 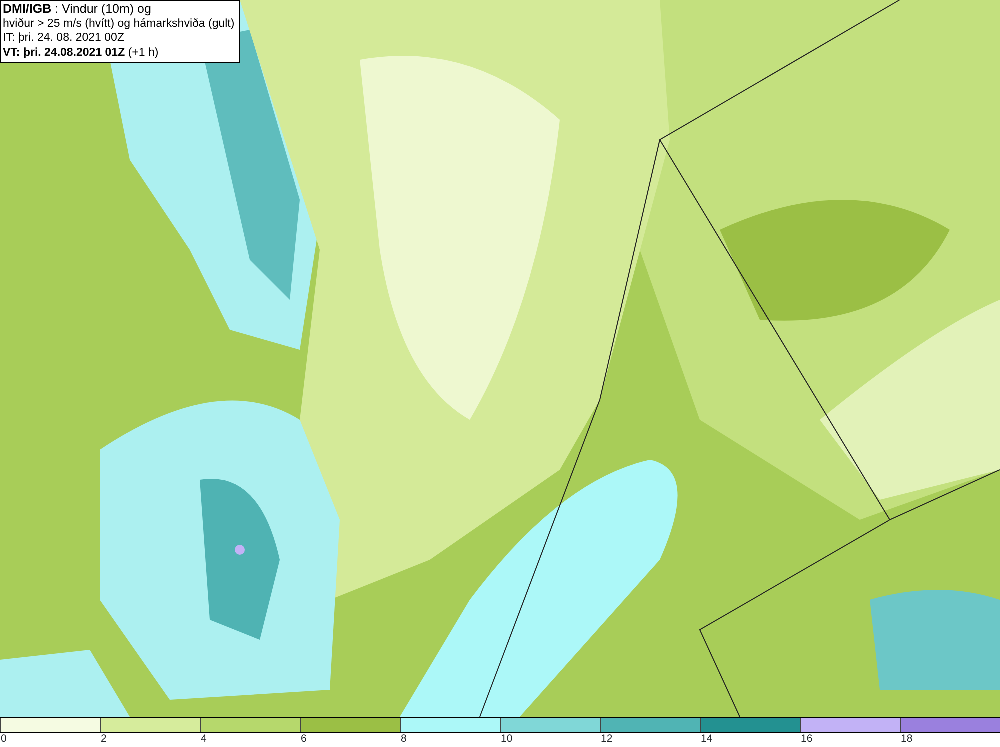 What do you see at coordinates (204, 739) in the screenshot?
I see `legend-tick-label: 4` at bounding box center [204, 739].